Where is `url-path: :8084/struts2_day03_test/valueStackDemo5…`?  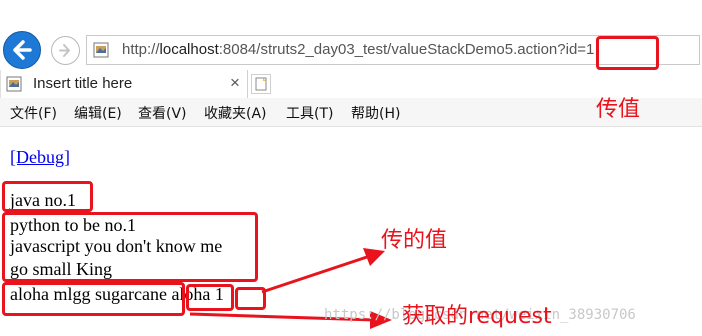
url-path: :8084/struts2_day03_test/valueStackDemo5… is located at coordinates (406, 49).